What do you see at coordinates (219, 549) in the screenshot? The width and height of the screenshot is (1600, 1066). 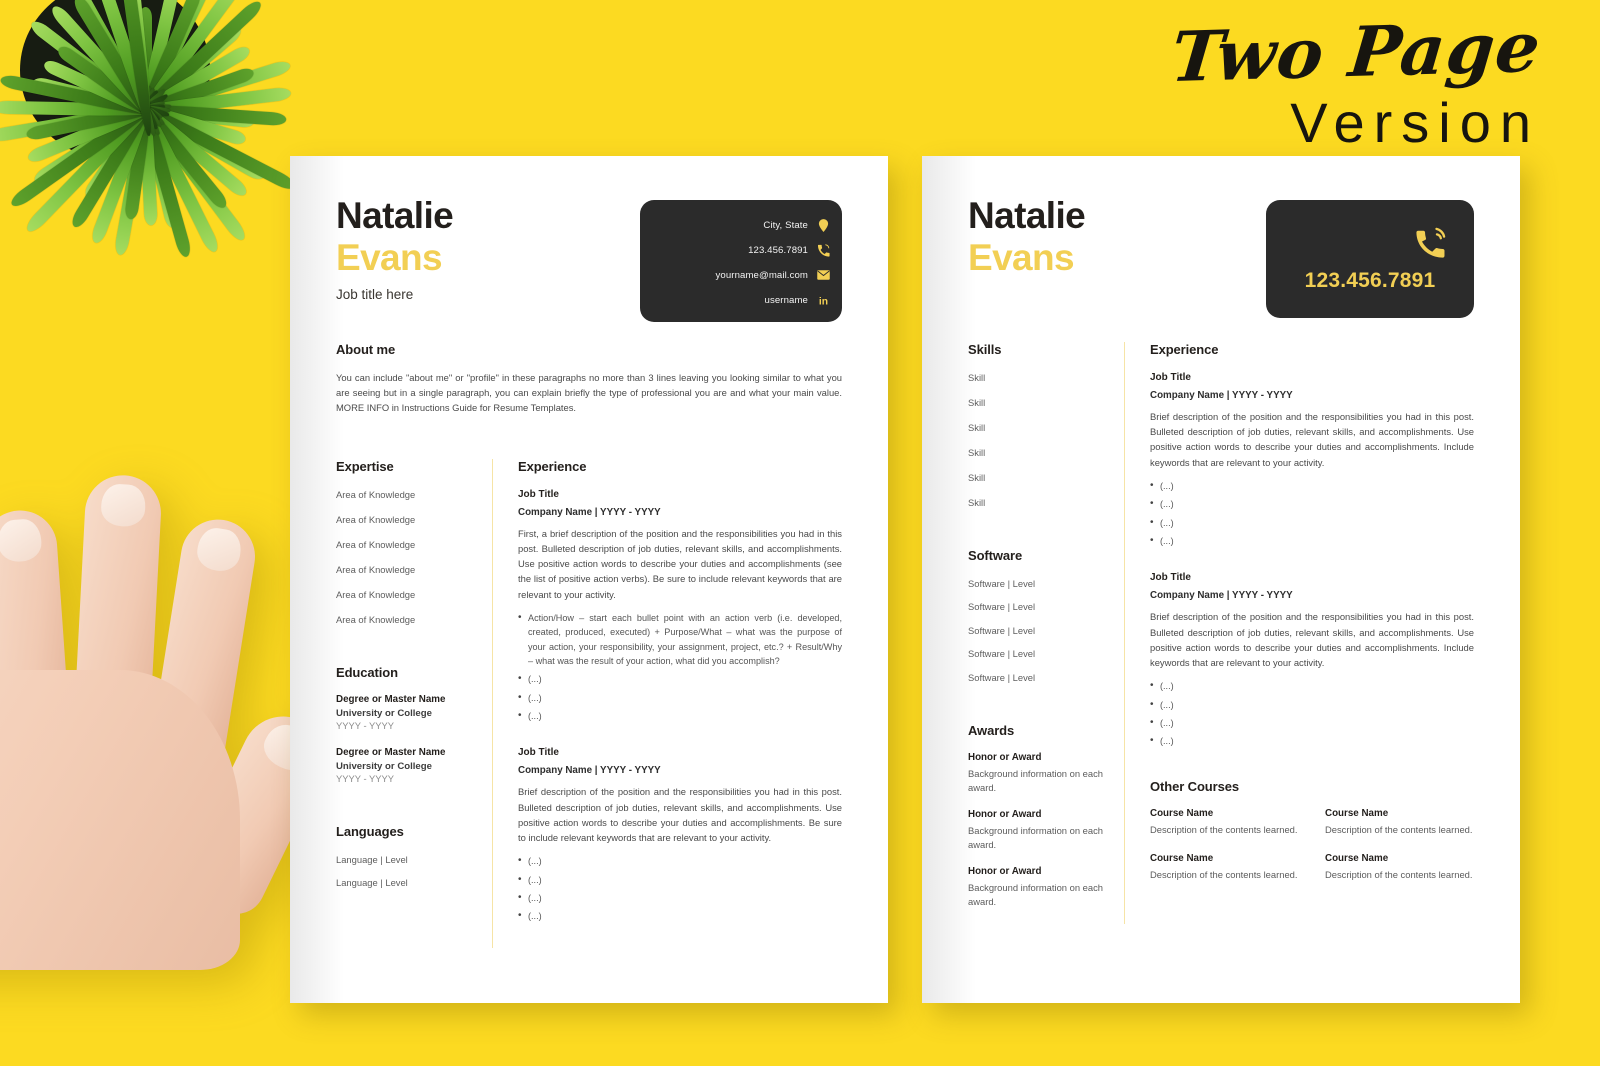 I see `fingernail` at bounding box center [219, 549].